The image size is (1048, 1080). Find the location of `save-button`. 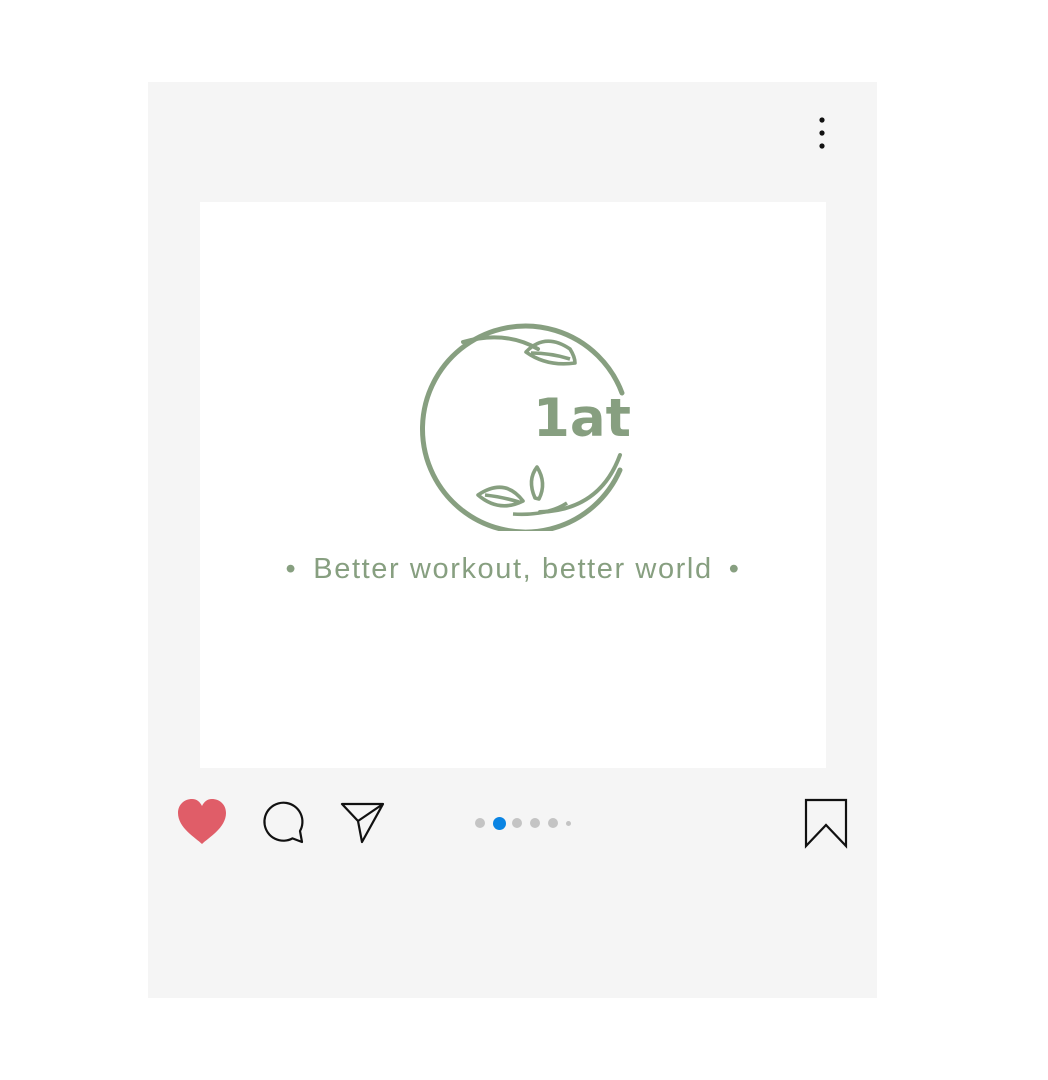

save-button is located at coordinates (826, 823).